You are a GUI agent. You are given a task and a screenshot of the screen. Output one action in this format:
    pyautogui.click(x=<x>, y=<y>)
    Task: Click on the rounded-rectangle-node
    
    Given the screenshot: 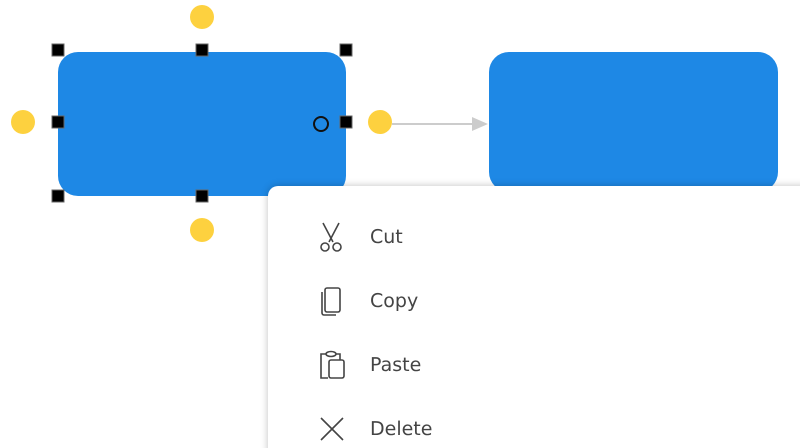 What is the action you would take?
    pyautogui.click(x=202, y=124)
    